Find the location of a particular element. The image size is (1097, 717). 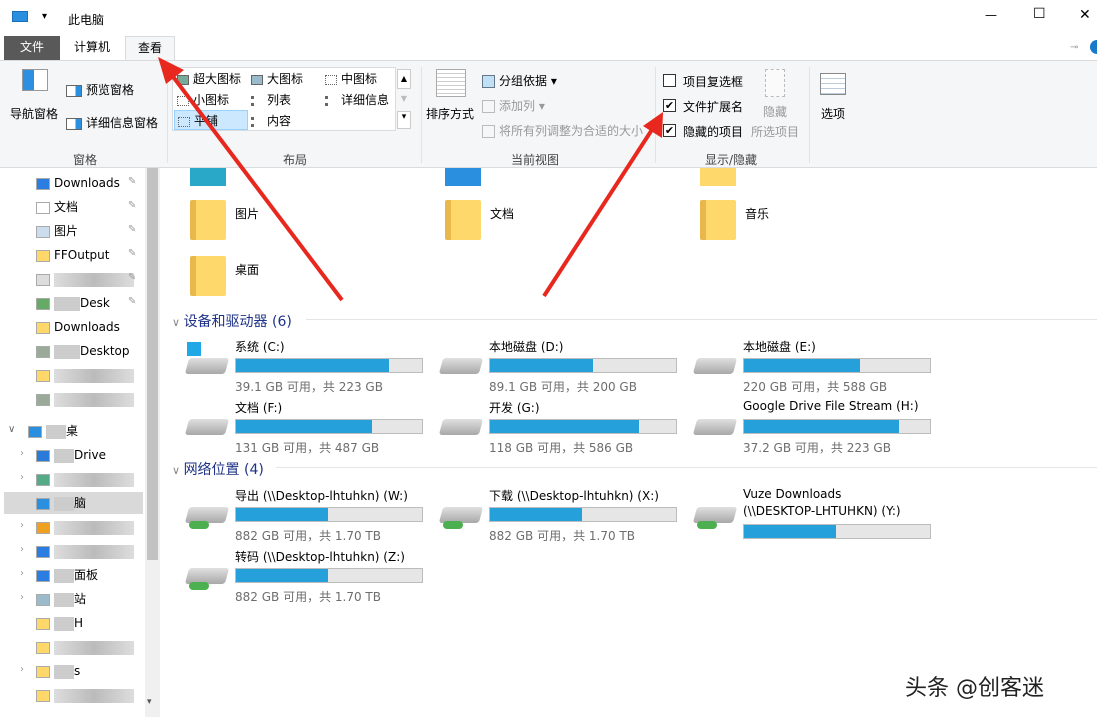

hidden-items-label: 隐藏的项目 is located at coordinates (713, 131).